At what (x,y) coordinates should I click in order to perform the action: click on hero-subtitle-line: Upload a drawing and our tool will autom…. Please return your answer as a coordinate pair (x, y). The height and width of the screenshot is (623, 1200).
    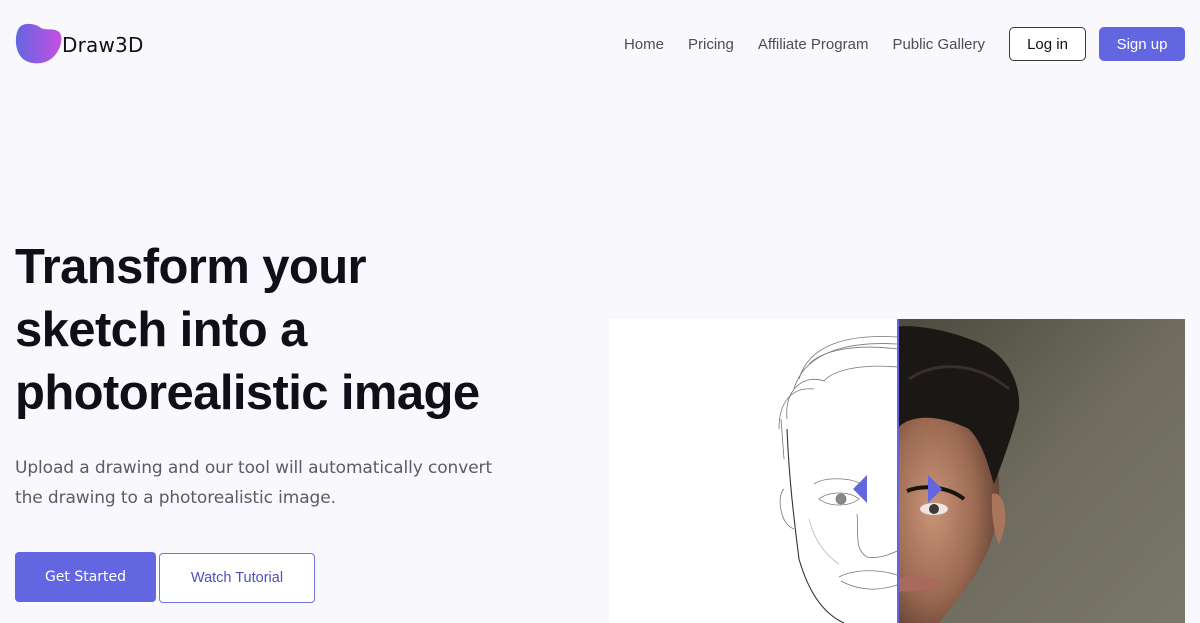
    Looking at the image, I should click on (254, 468).